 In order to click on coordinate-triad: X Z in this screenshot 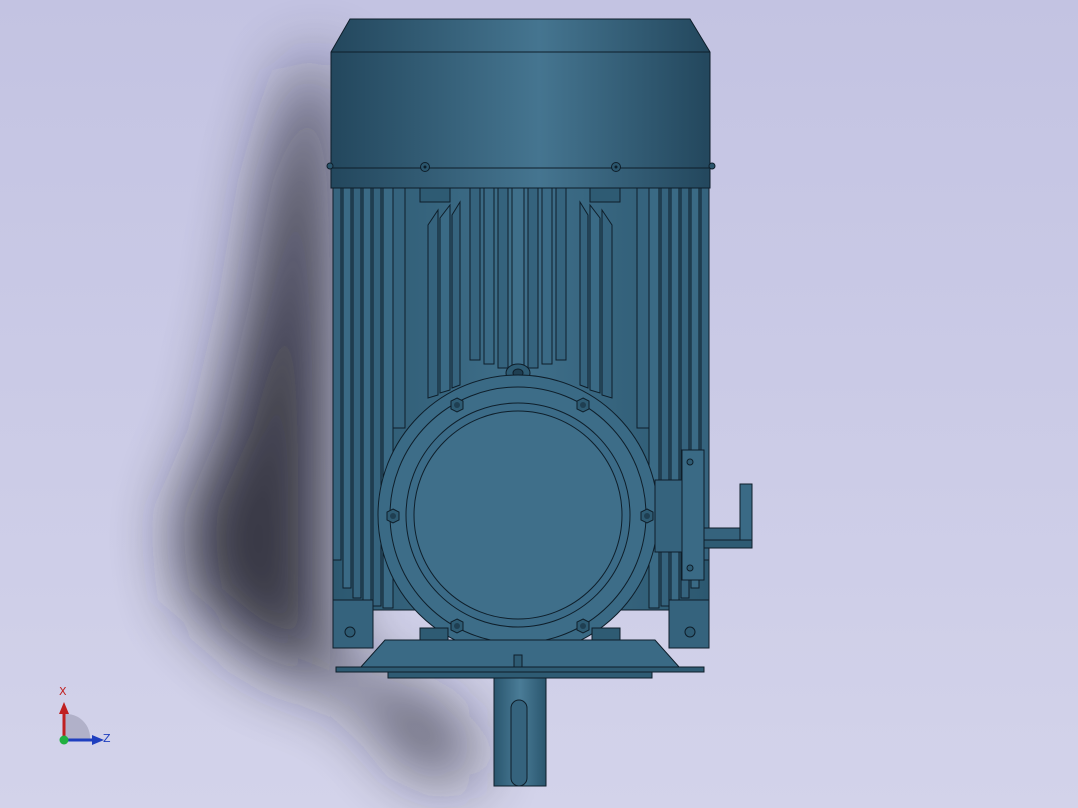, I will do `click(84, 719)`.